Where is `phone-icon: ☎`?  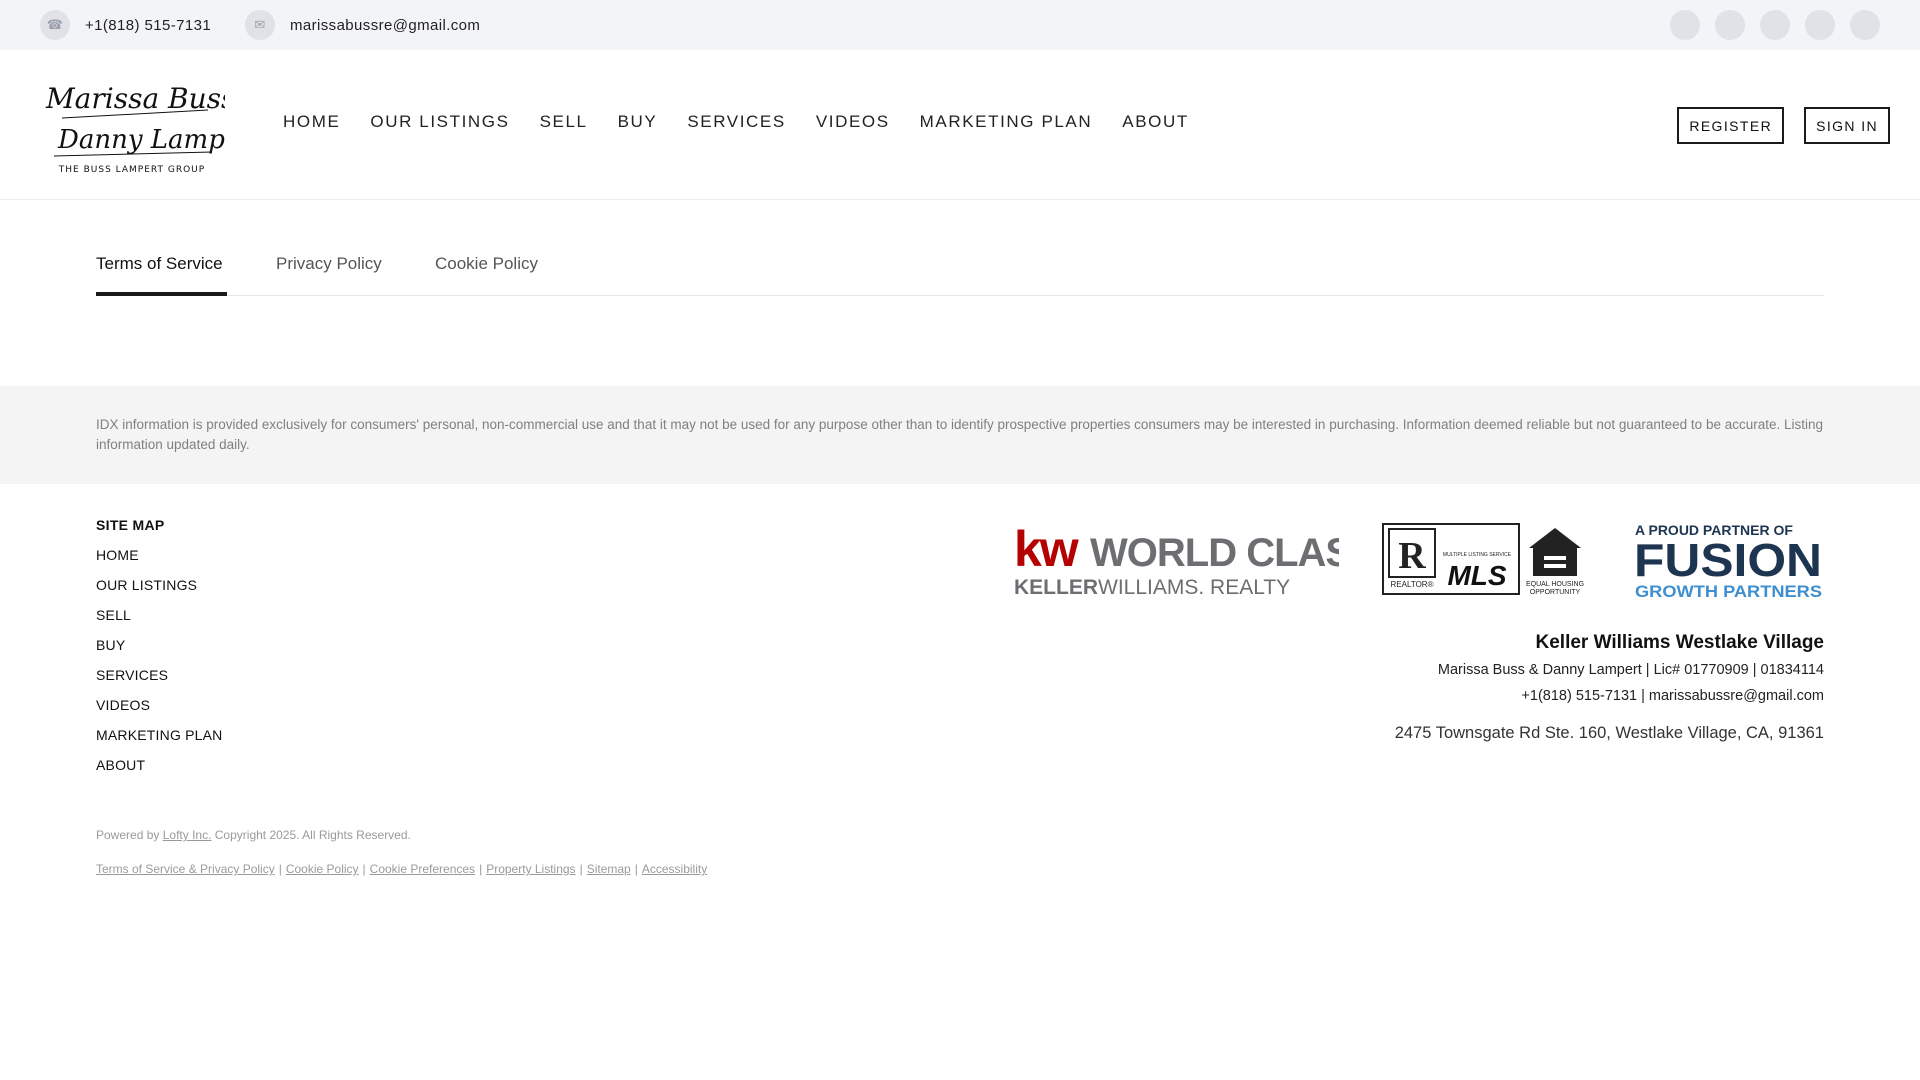
phone-icon: ☎ is located at coordinates (55, 25).